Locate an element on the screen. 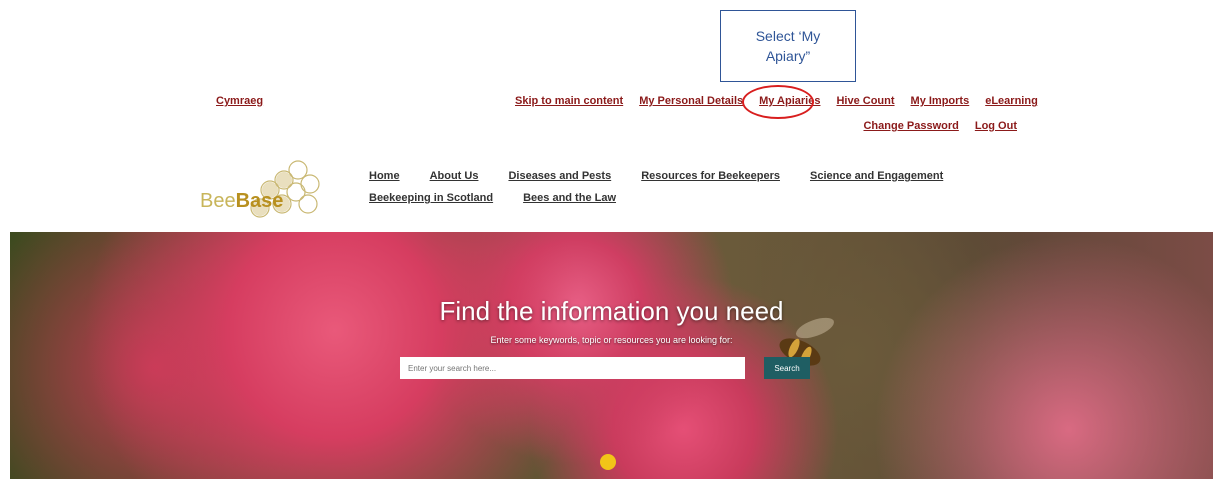 Image resolution: width=1213 pixels, height=479 pixels. my-imports-link: My Imports is located at coordinates (940, 101).